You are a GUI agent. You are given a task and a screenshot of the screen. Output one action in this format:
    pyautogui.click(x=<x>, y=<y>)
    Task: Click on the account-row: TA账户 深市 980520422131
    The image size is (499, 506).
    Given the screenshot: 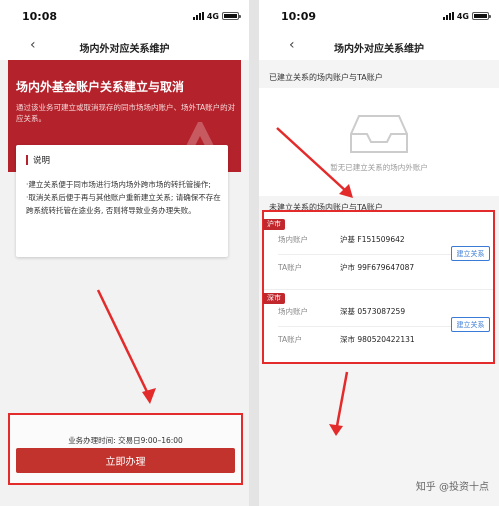 What is the action you would take?
    pyautogui.click(x=378, y=339)
    